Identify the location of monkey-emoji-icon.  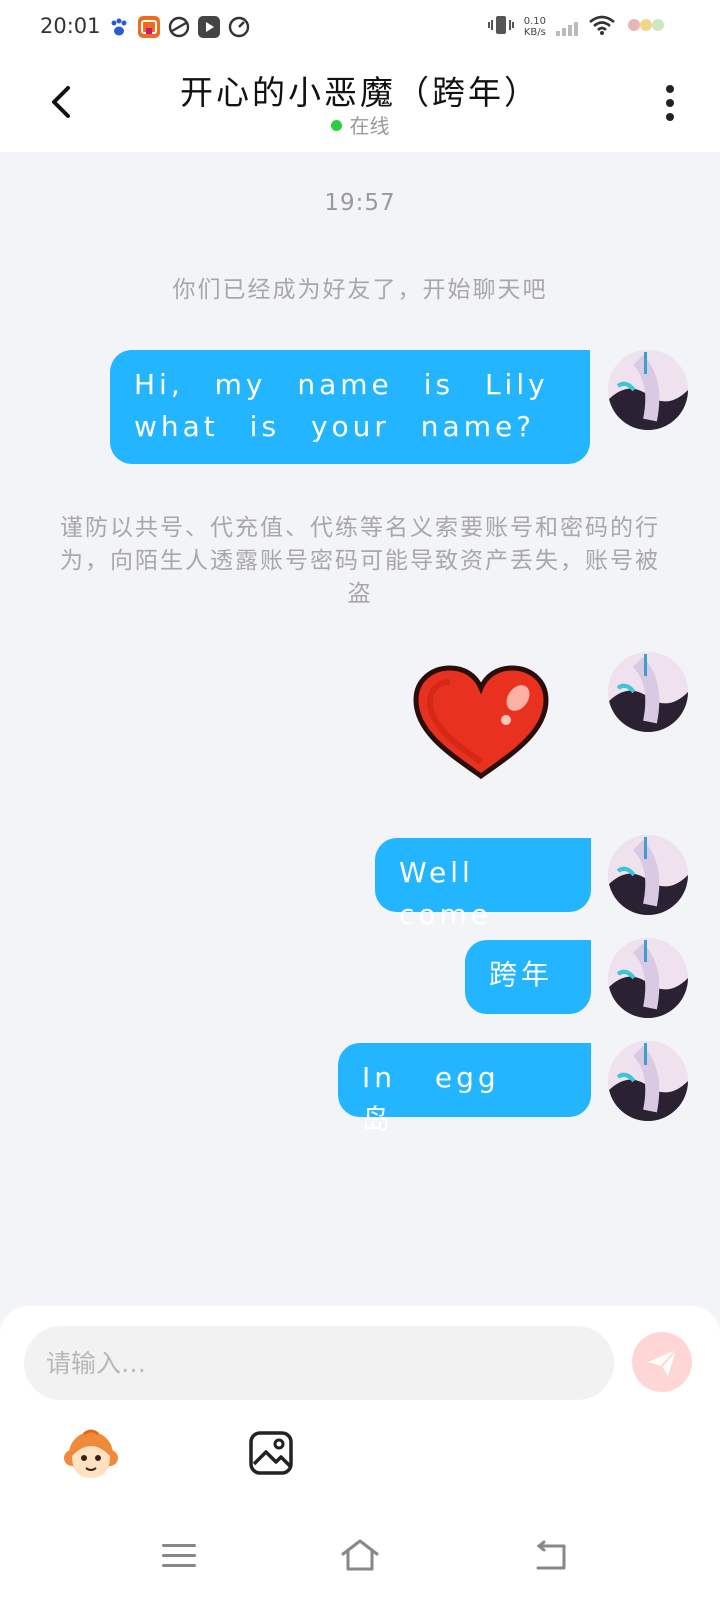
(91, 1453).